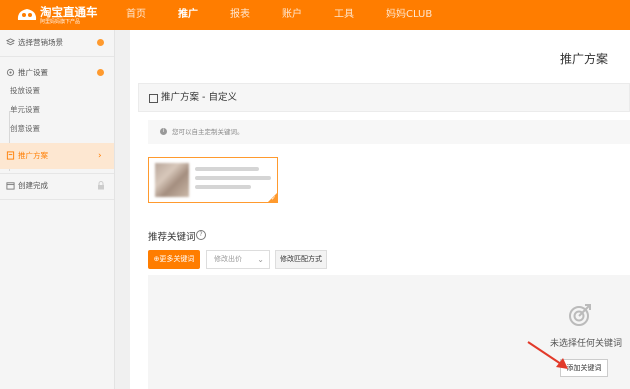  What do you see at coordinates (174, 259) in the screenshot?
I see `more-keywords-button: ⊕更多关键词` at bounding box center [174, 259].